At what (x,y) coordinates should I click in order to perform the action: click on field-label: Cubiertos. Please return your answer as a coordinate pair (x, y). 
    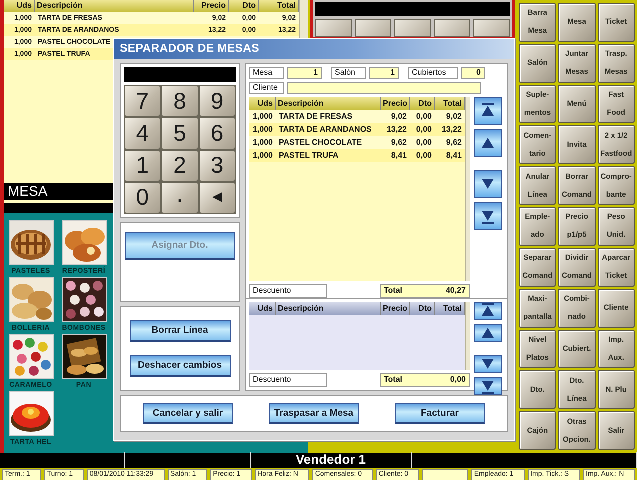
    Looking at the image, I should click on (433, 73).